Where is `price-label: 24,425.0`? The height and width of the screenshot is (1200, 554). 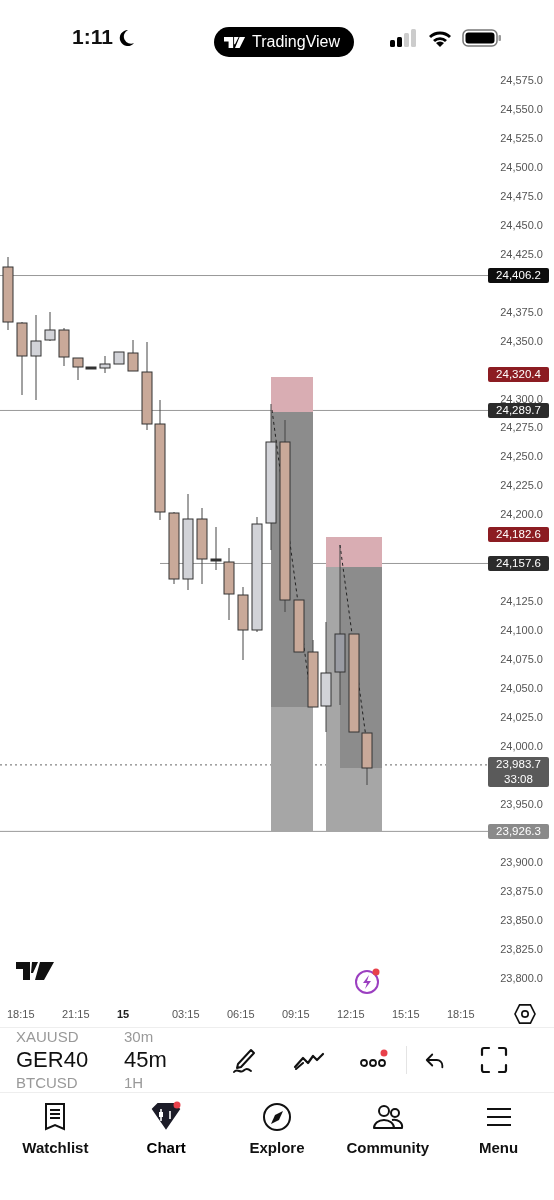
price-label: 24,425.0 is located at coordinates (521, 253).